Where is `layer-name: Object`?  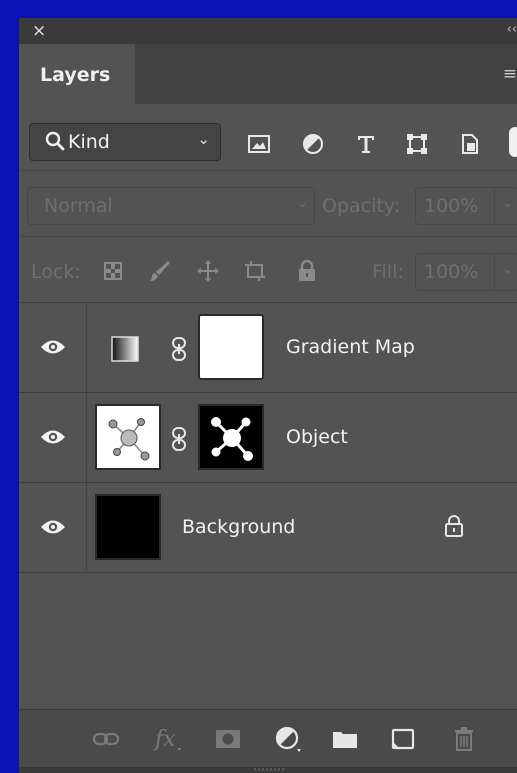
layer-name: Object is located at coordinates (317, 437).